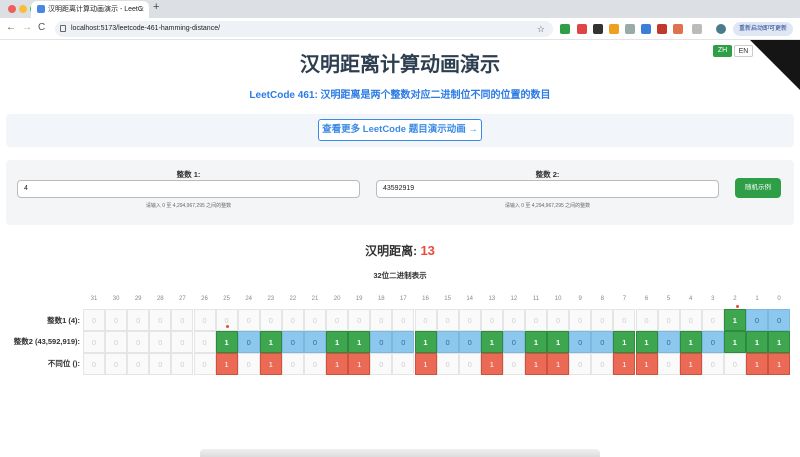  What do you see at coordinates (46, 341) in the screenshot?
I see `row2-label: 整数2 (43,592,919):` at bounding box center [46, 341].